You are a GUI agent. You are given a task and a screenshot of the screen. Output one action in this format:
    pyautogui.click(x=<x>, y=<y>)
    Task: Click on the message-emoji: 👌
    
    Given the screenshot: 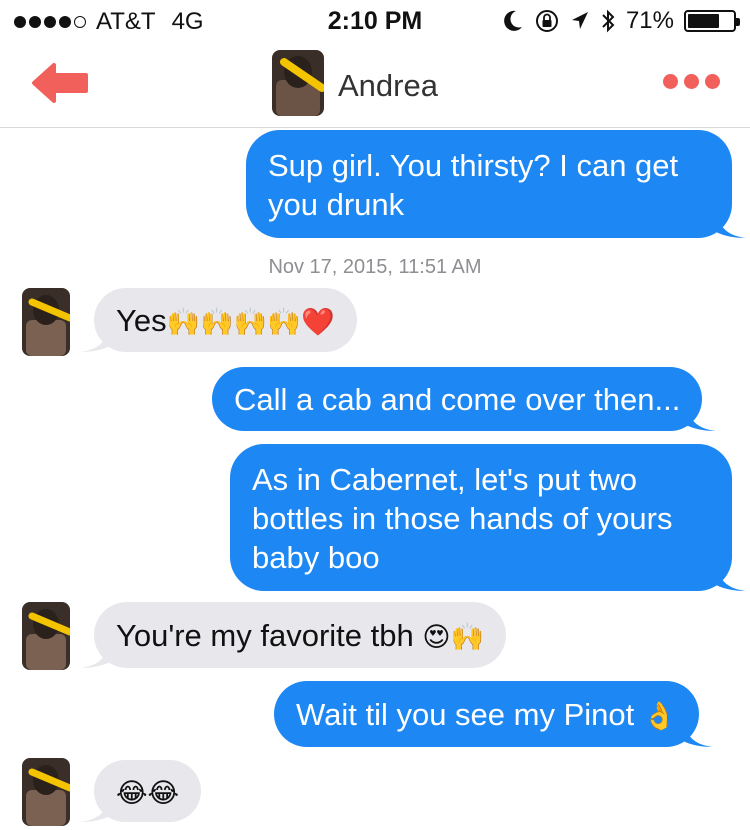 What is the action you would take?
    pyautogui.click(x=659, y=716)
    